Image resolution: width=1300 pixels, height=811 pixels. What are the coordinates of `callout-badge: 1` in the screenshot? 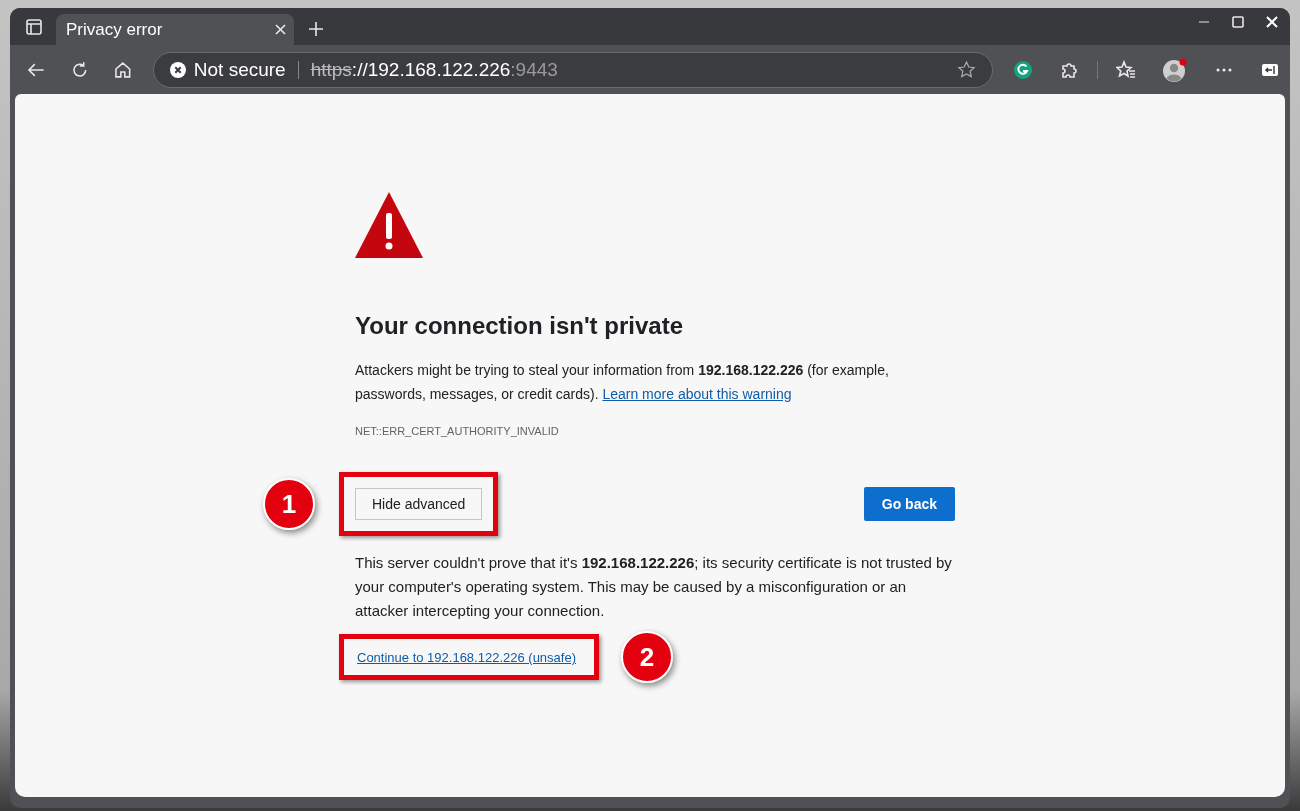 It's located at (289, 504).